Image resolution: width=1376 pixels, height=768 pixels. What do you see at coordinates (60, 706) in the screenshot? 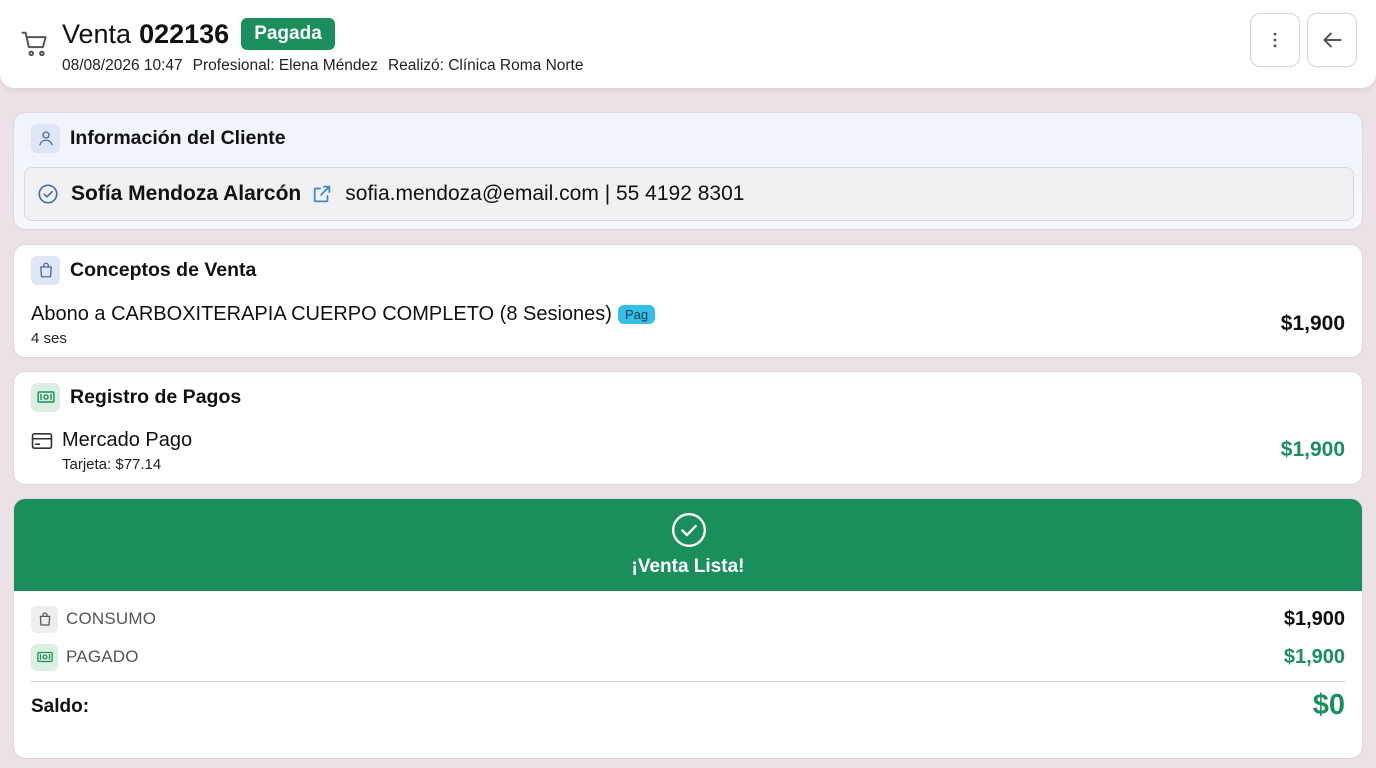
I see `saldo-label: Saldo:` at bounding box center [60, 706].